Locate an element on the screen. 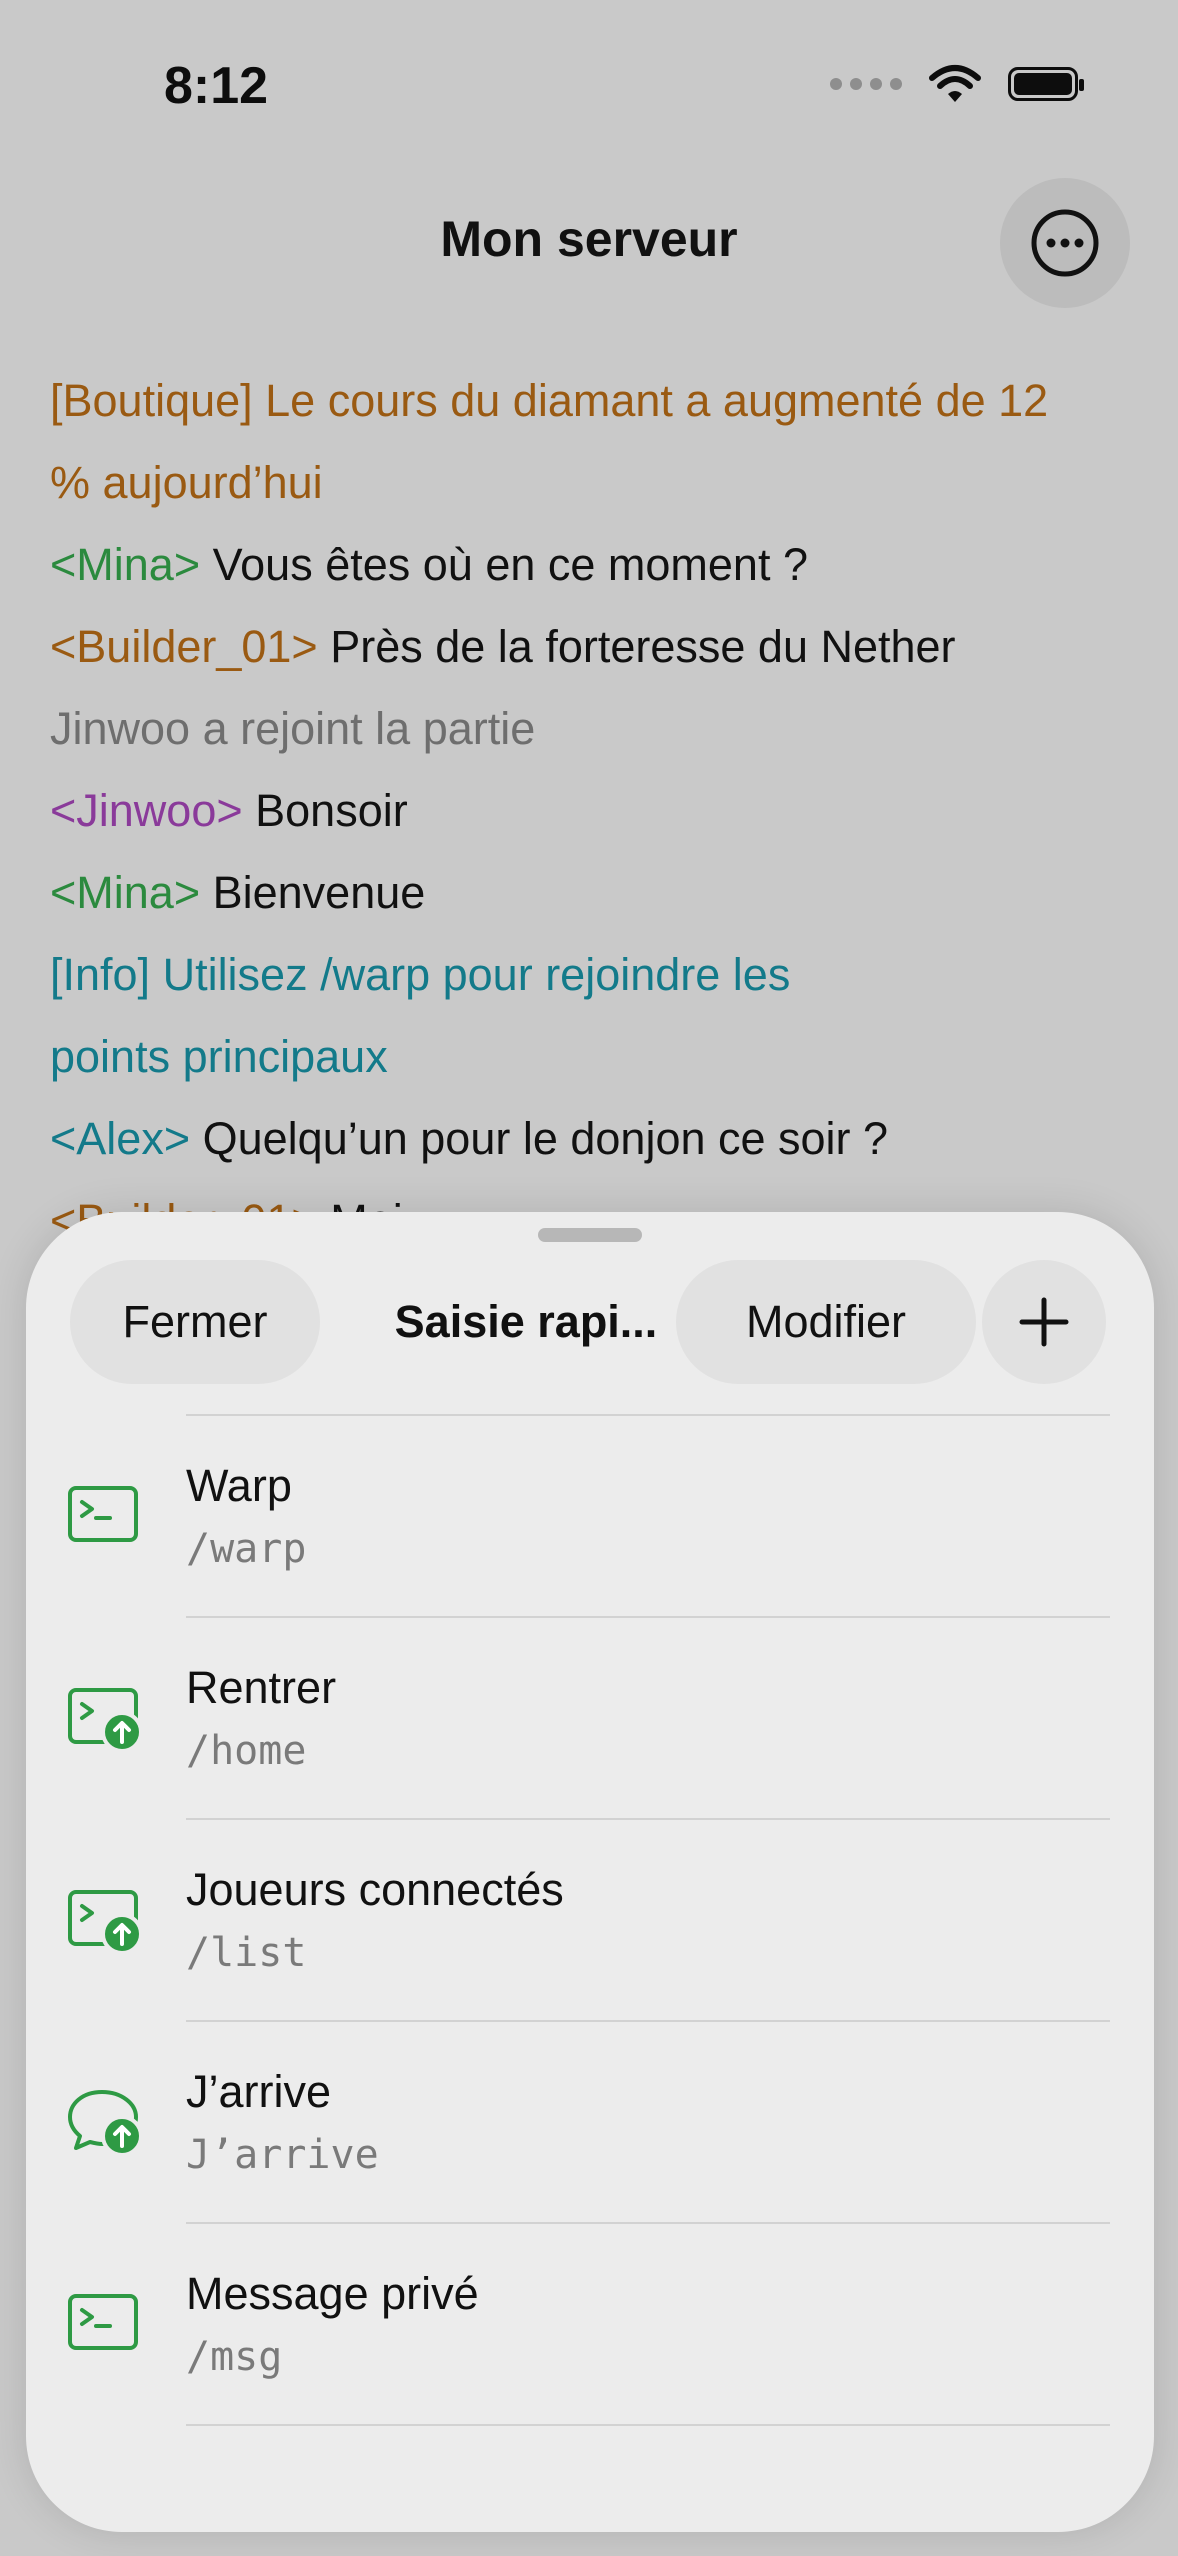 The width and height of the screenshot is (1178, 2556). sheet-grabber is located at coordinates (590, 1235).